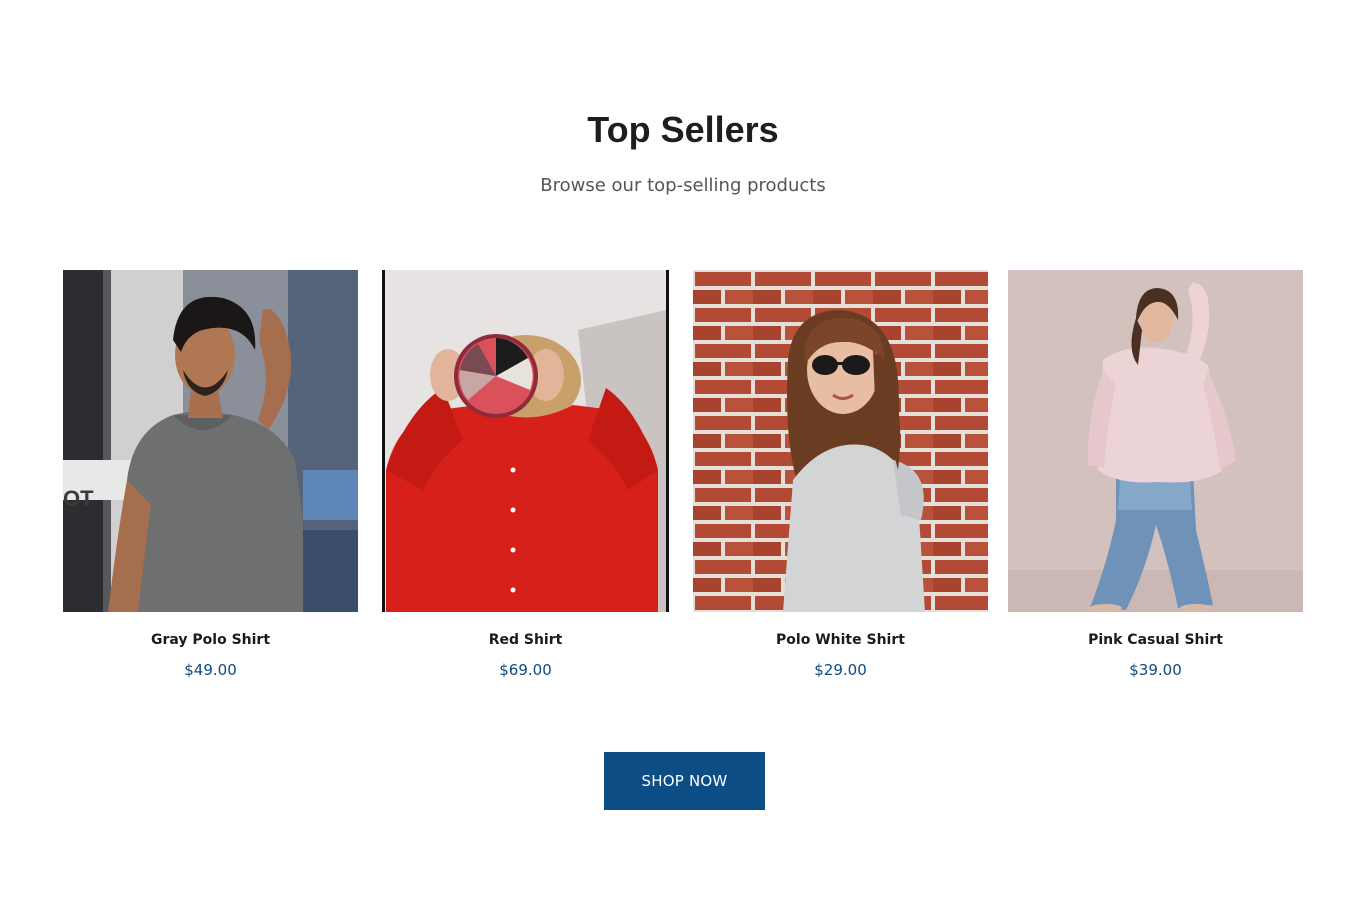 This screenshot has height=920, width=1366. What do you see at coordinates (840, 640) in the screenshot?
I see `product-name: Polo White Shirt` at bounding box center [840, 640].